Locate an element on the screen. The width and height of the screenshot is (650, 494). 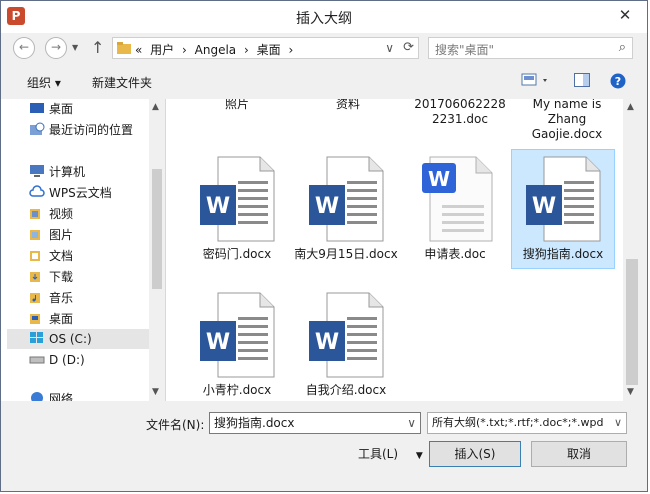
recent-icon is located at coordinates (37, 129).